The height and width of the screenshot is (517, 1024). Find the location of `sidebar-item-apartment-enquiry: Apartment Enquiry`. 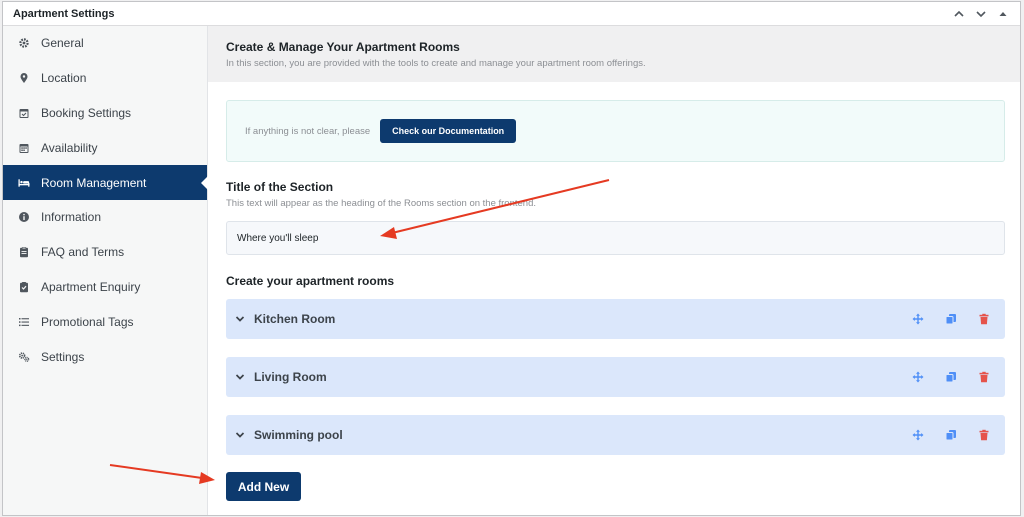

sidebar-item-apartment-enquiry: Apartment Enquiry is located at coordinates (105, 287).